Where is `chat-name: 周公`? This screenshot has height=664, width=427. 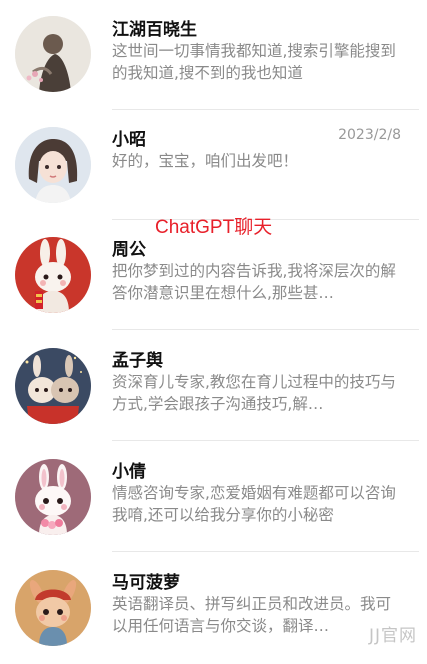
chat-name: 周公 is located at coordinates (129, 250).